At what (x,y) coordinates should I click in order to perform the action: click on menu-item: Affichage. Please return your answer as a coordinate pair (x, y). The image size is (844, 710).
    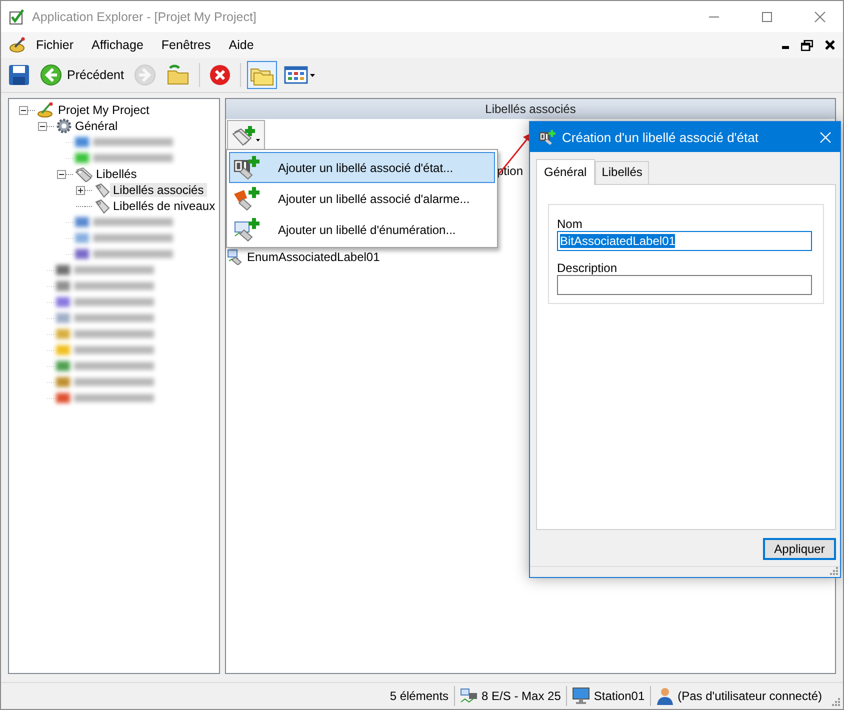
    Looking at the image, I should click on (117, 45).